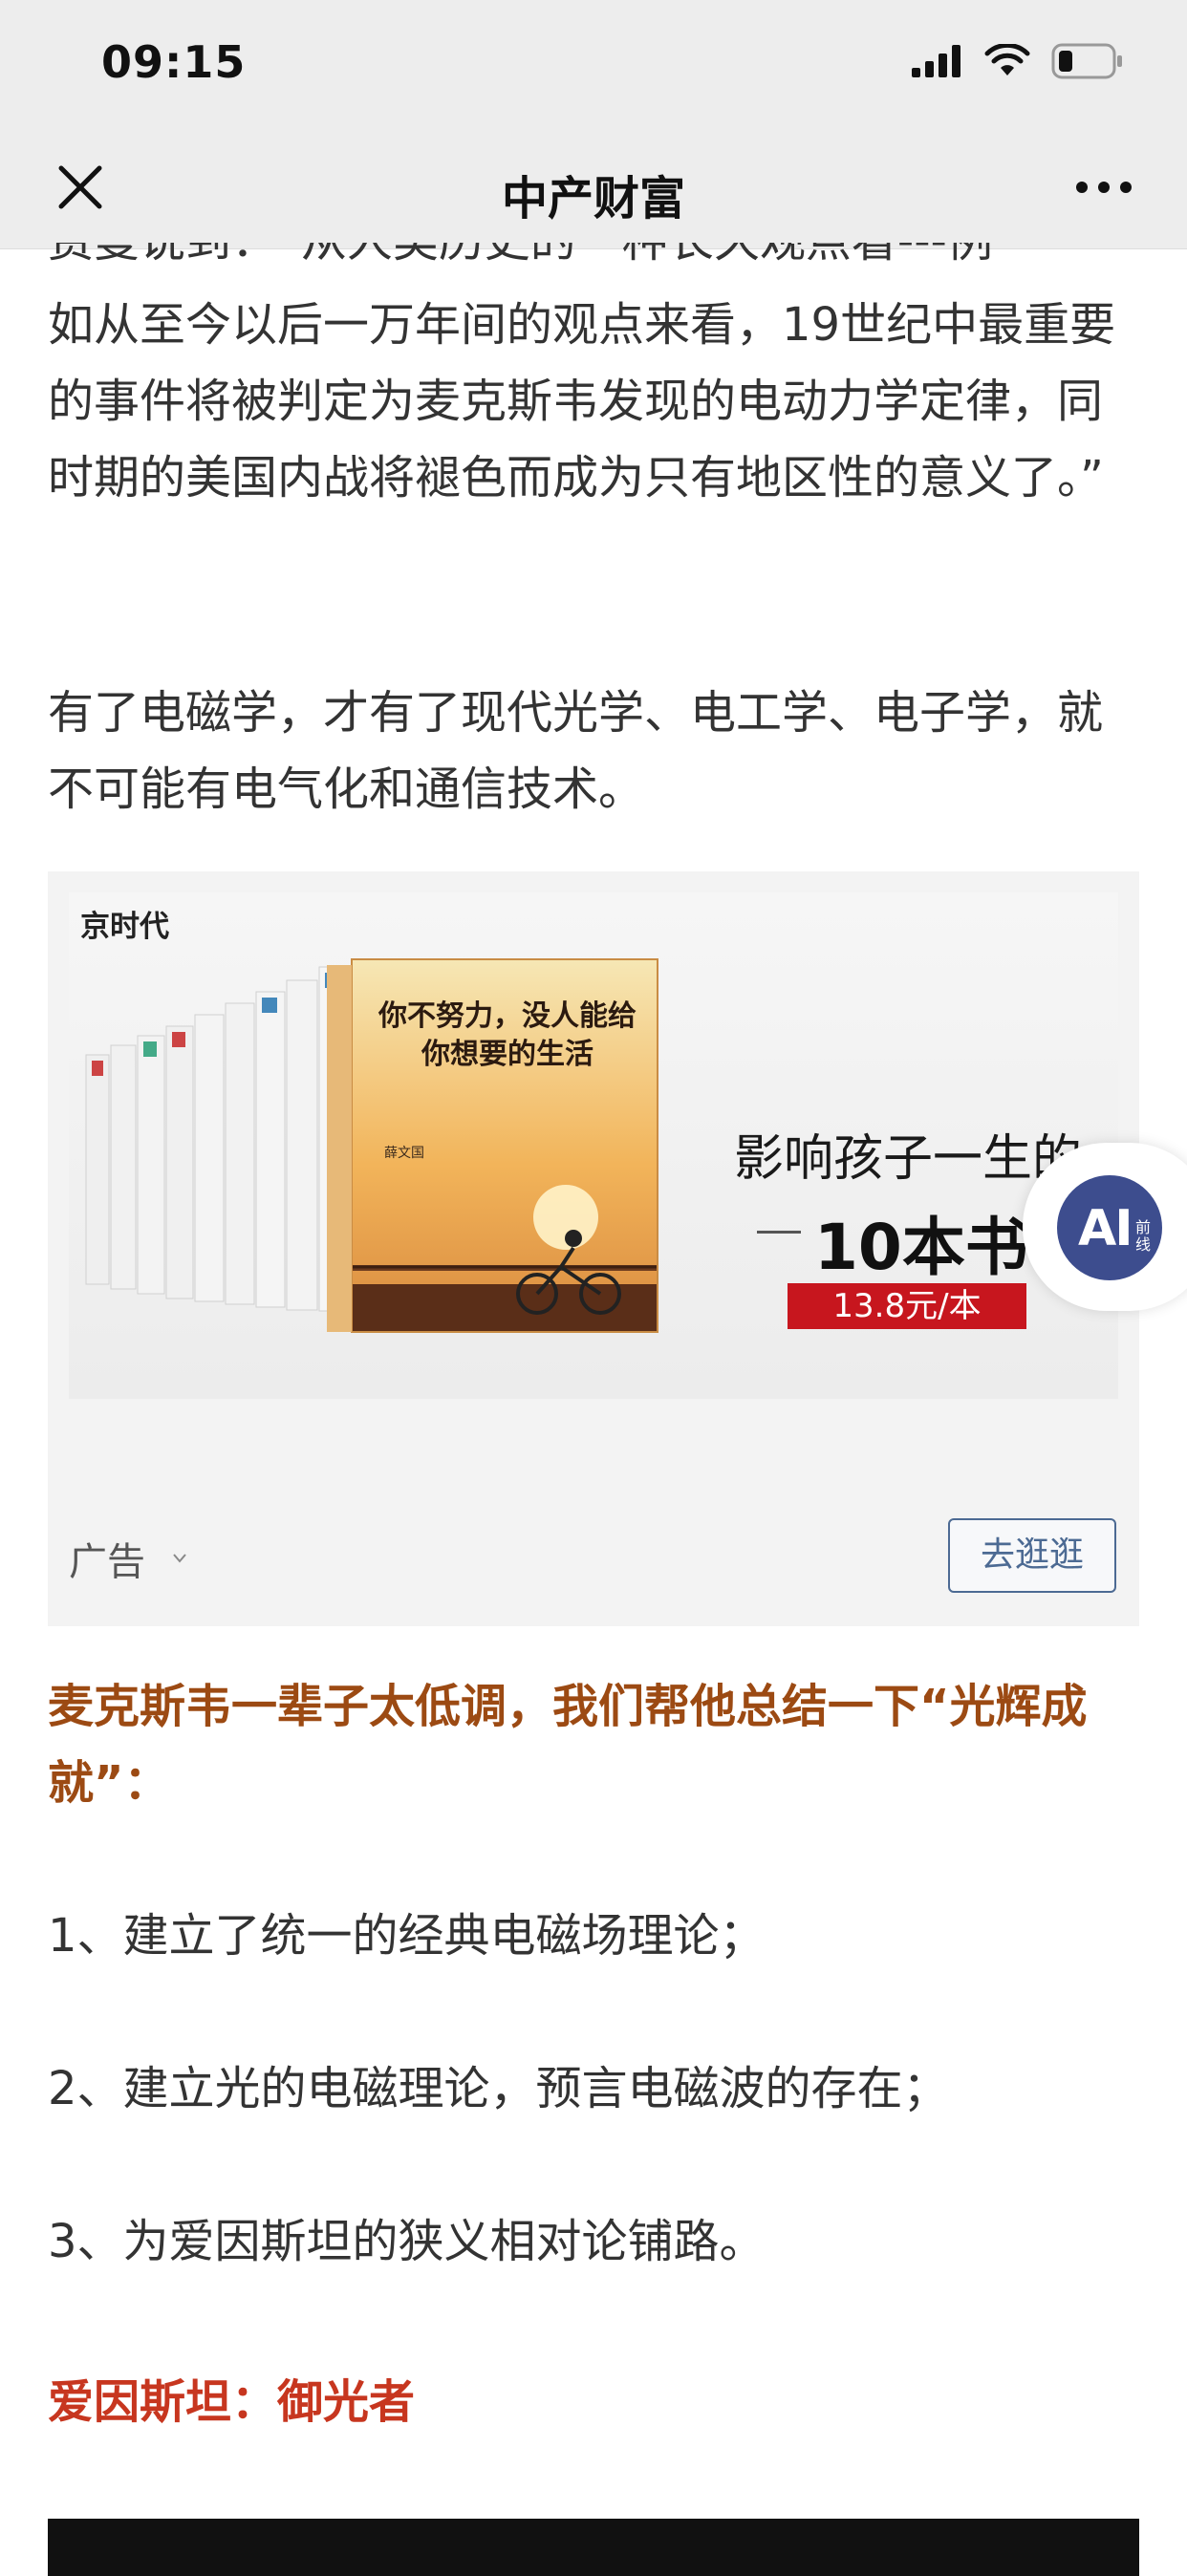 The image size is (1187, 2576). Describe the element at coordinates (407, 2241) in the screenshot. I see `list-item: 3、为爱因斯坦的狭义相对论铺路。` at that location.